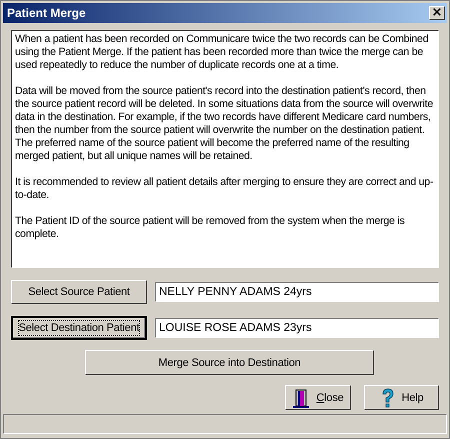 The height and width of the screenshot is (439, 450). What do you see at coordinates (222, 52) in the screenshot?
I see `description-paragraph: When a patient has been recorded on Communicare twice the two records can be Combined using the Patient Merge. If the patient has been recorded more than twice the merge can be used repeatedly to reduce the number of duplicate records one at a time.` at bounding box center [222, 52].